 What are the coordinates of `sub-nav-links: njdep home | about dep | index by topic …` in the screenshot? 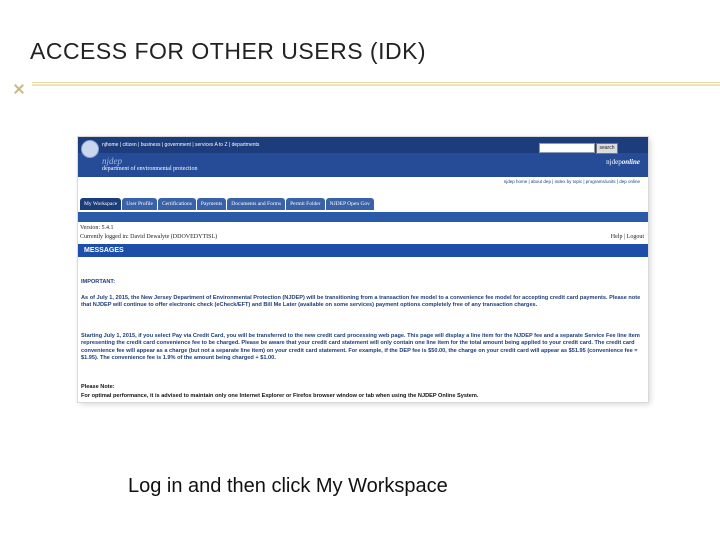 It's located at (572, 181).